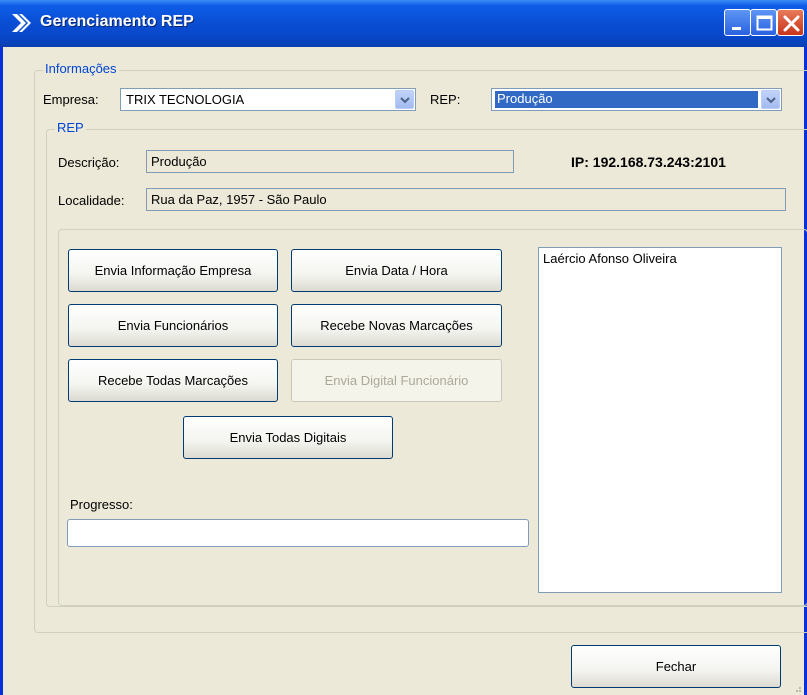 Image resolution: width=807 pixels, height=695 pixels. What do you see at coordinates (736, 28) in the screenshot?
I see `minimize-icon` at bounding box center [736, 28].